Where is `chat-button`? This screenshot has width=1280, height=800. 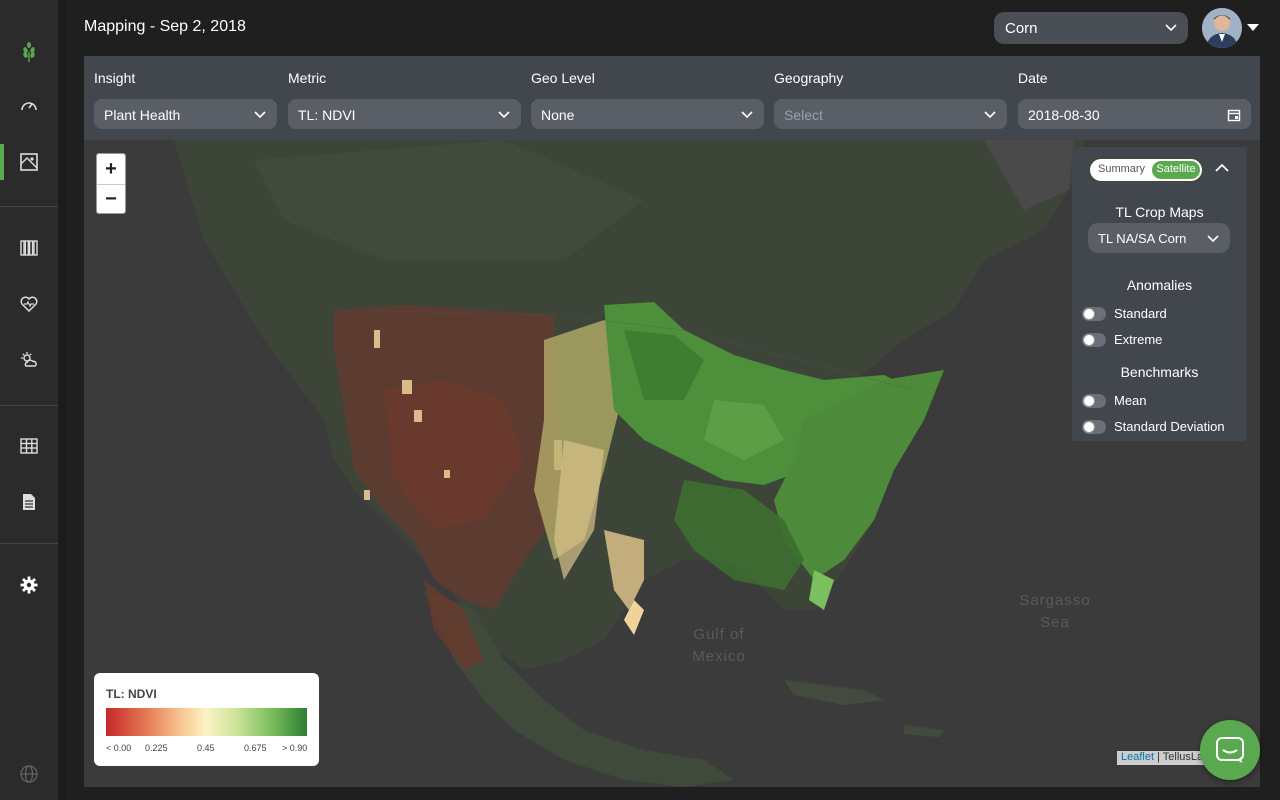
chat-button is located at coordinates (1230, 750).